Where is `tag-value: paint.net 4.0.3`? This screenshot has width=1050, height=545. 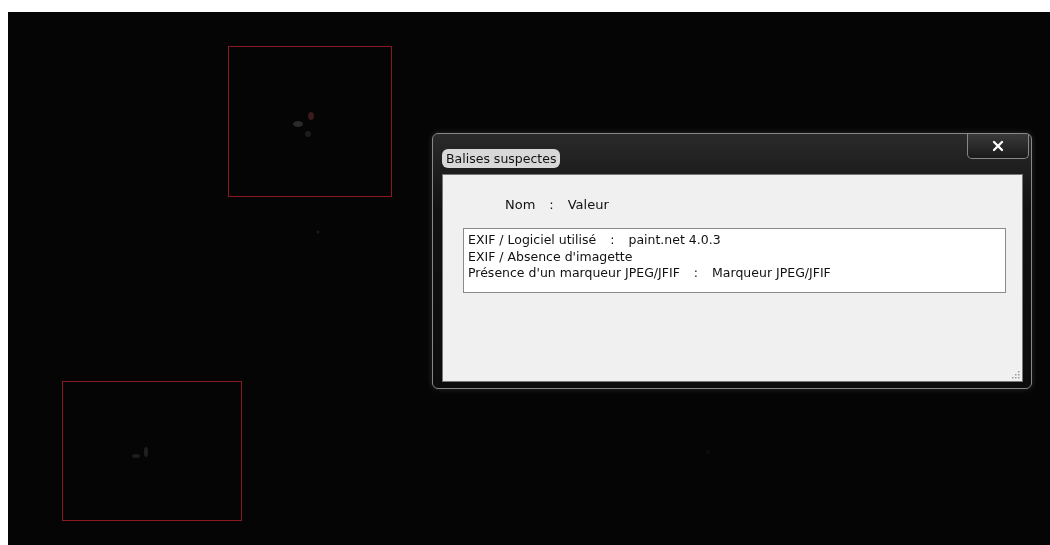 tag-value: paint.net 4.0.3 is located at coordinates (674, 240).